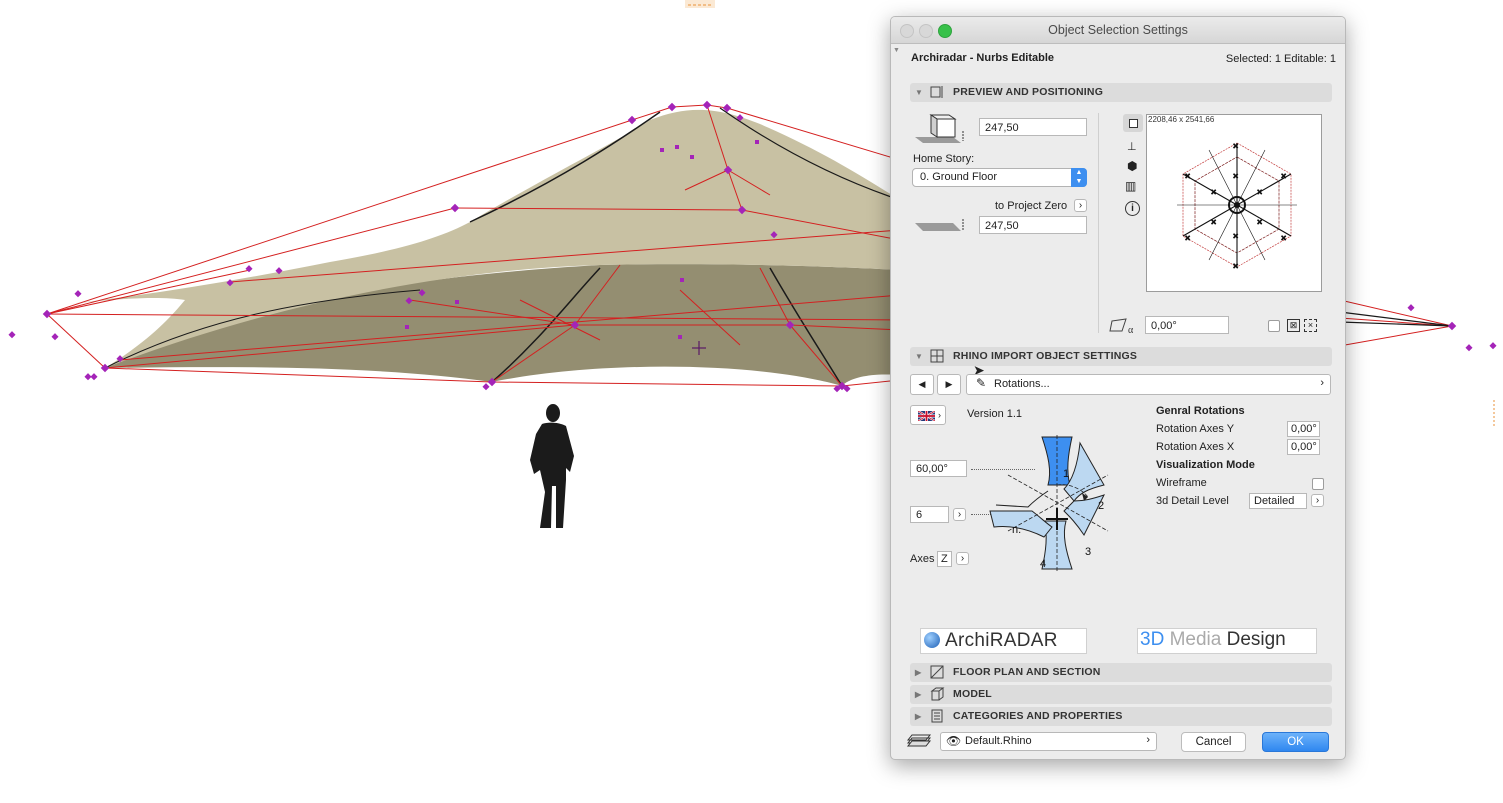 This screenshot has height=803, width=1503. I want to click on diagram-label-2: 2, so click(1101, 506).